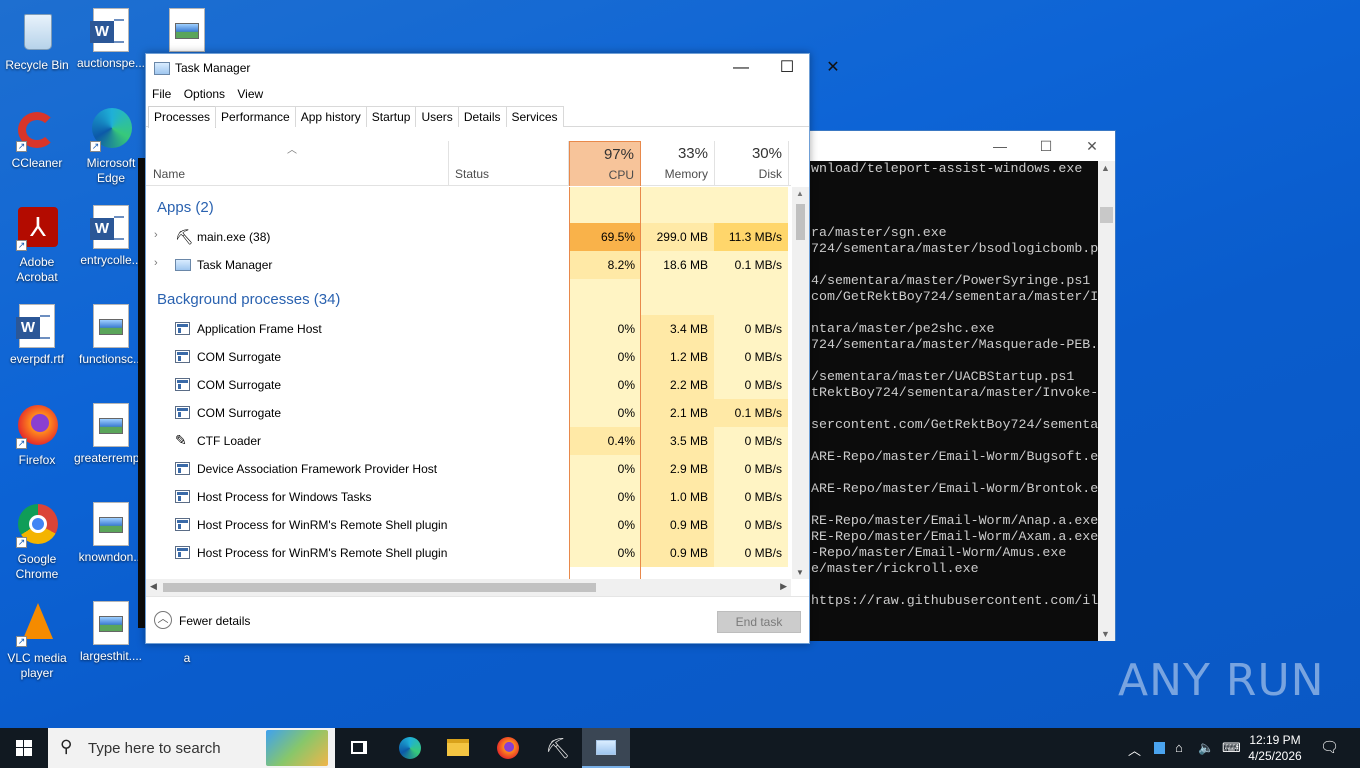 Image resolution: width=1360 pixels, height=768 pixels. I want to click on pen-icon: ✎, so click(181, 440).